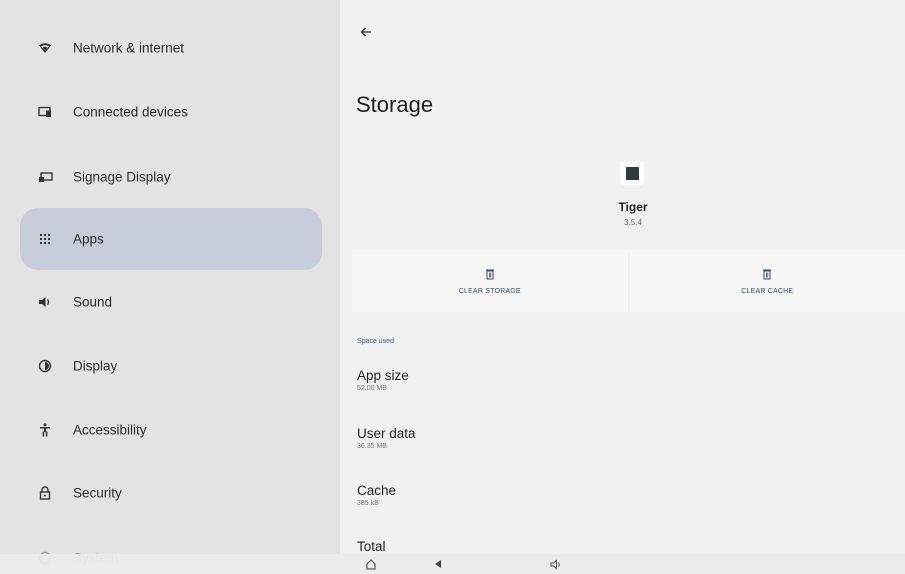  Describe the element at coordinates (171, 430) in the screenshot. I see `sidebar-item-accessibility: Accessibility` at that location.